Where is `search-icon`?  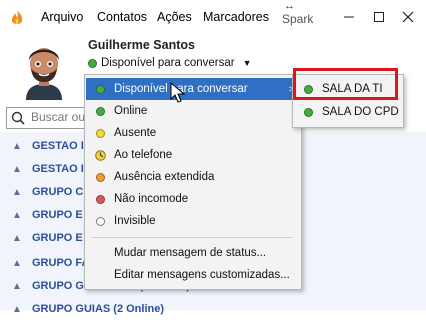 search-icon is located at coordinates (18, 118).